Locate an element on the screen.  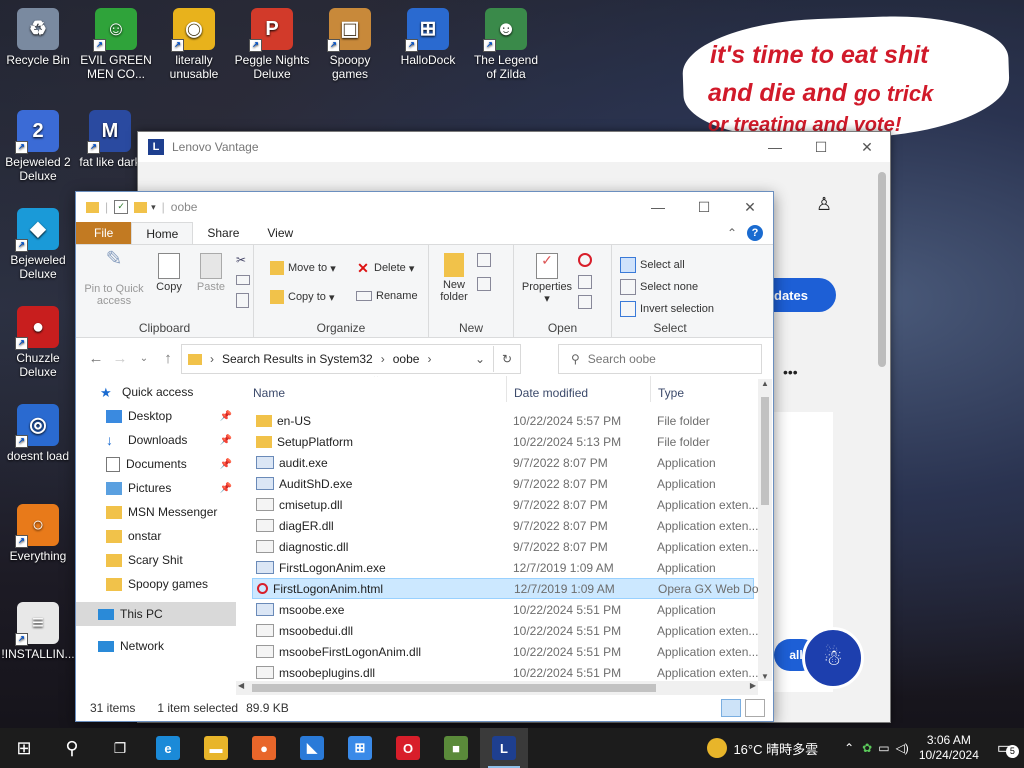
horizontal-scrollbar: ◀ ▶ is located at coordinates (497, 688).